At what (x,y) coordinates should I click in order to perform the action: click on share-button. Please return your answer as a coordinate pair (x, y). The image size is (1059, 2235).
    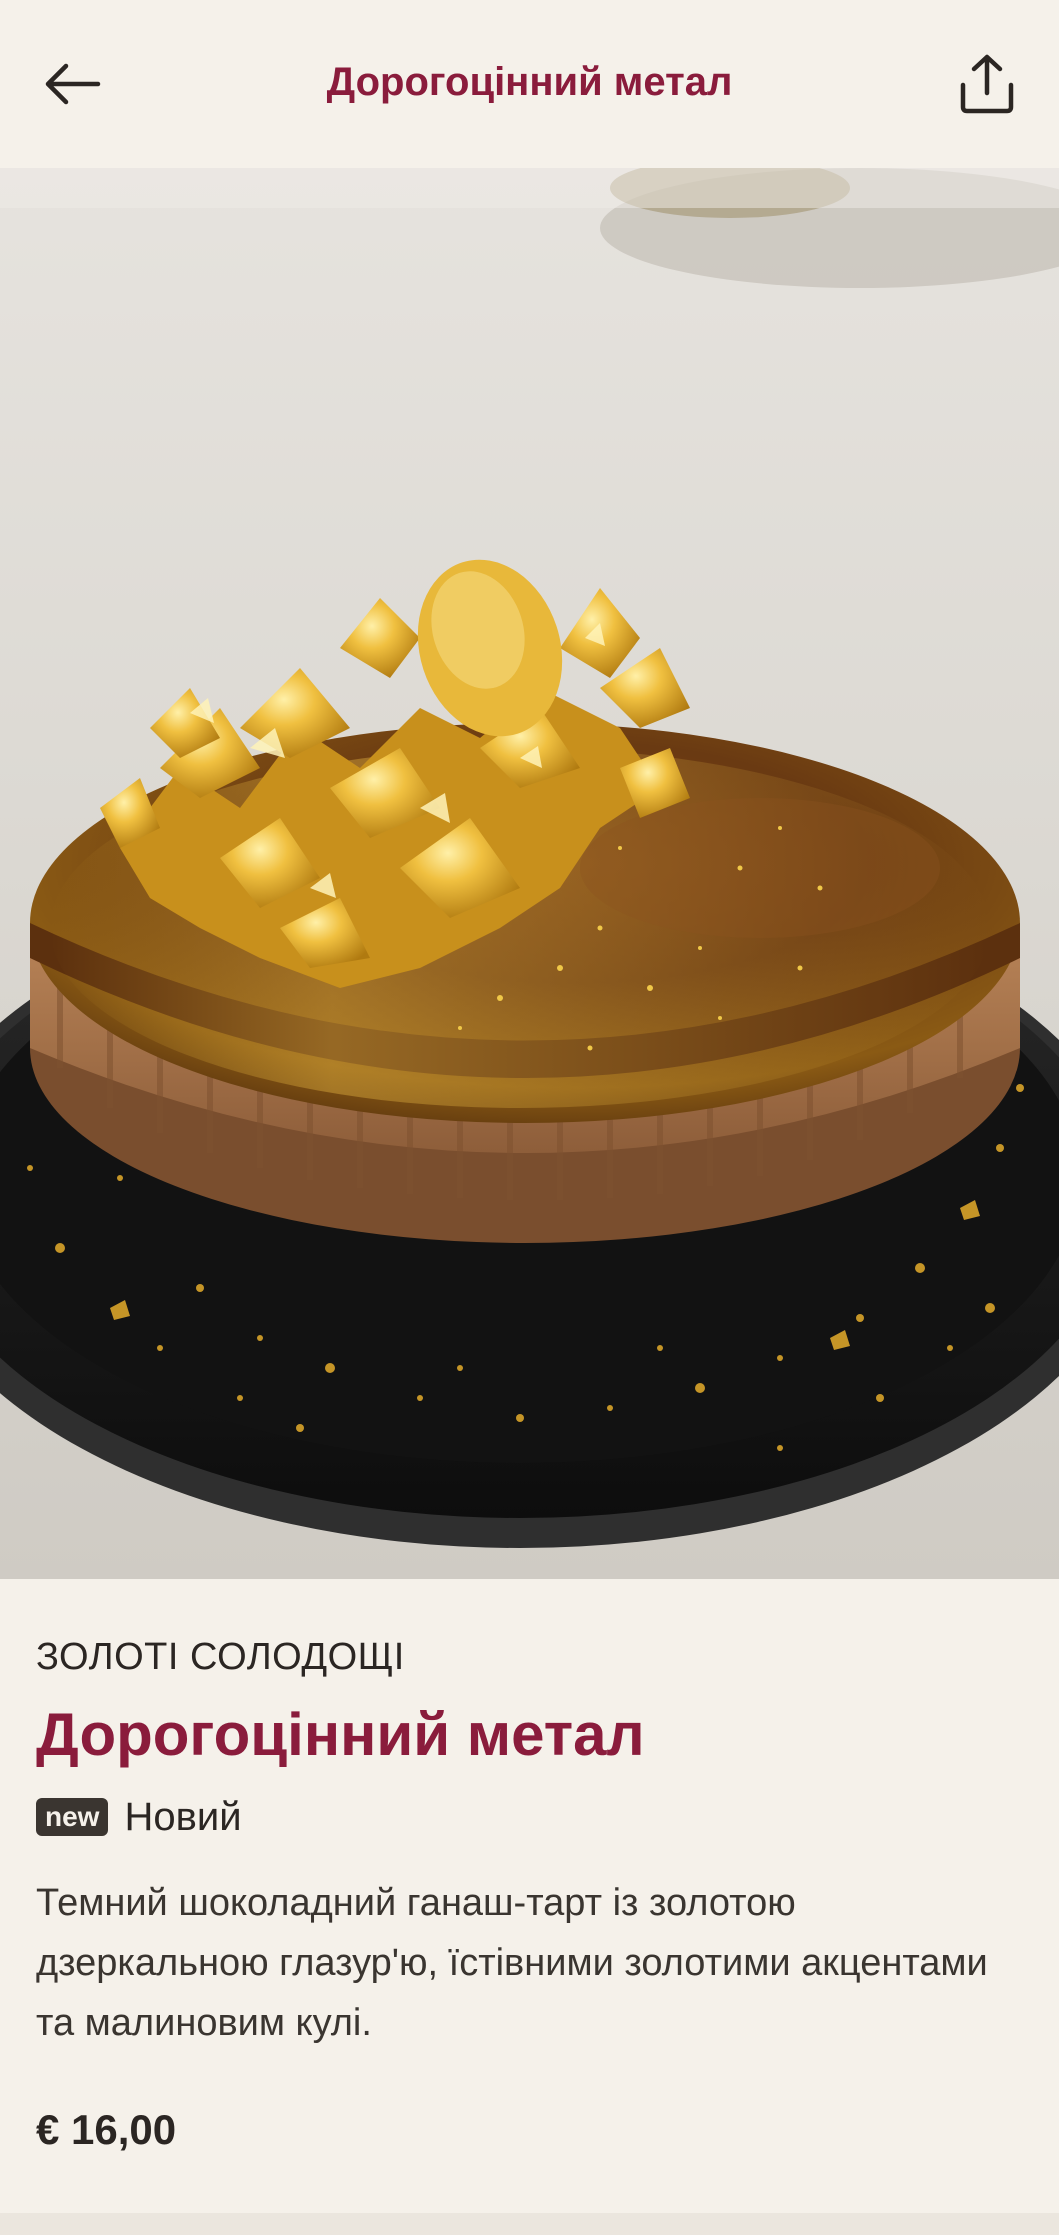
    Looking at the image, I should click on (987, 84).